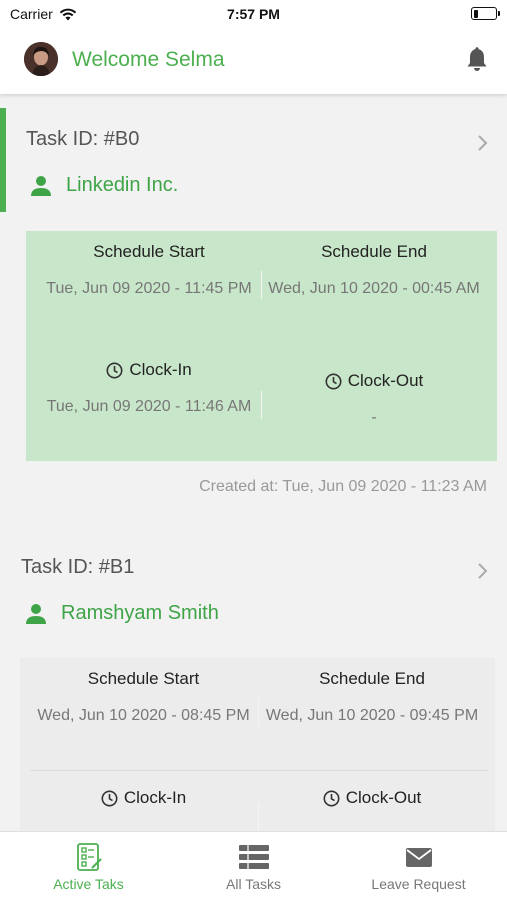  I want to click on avatar, so click(41, 59).